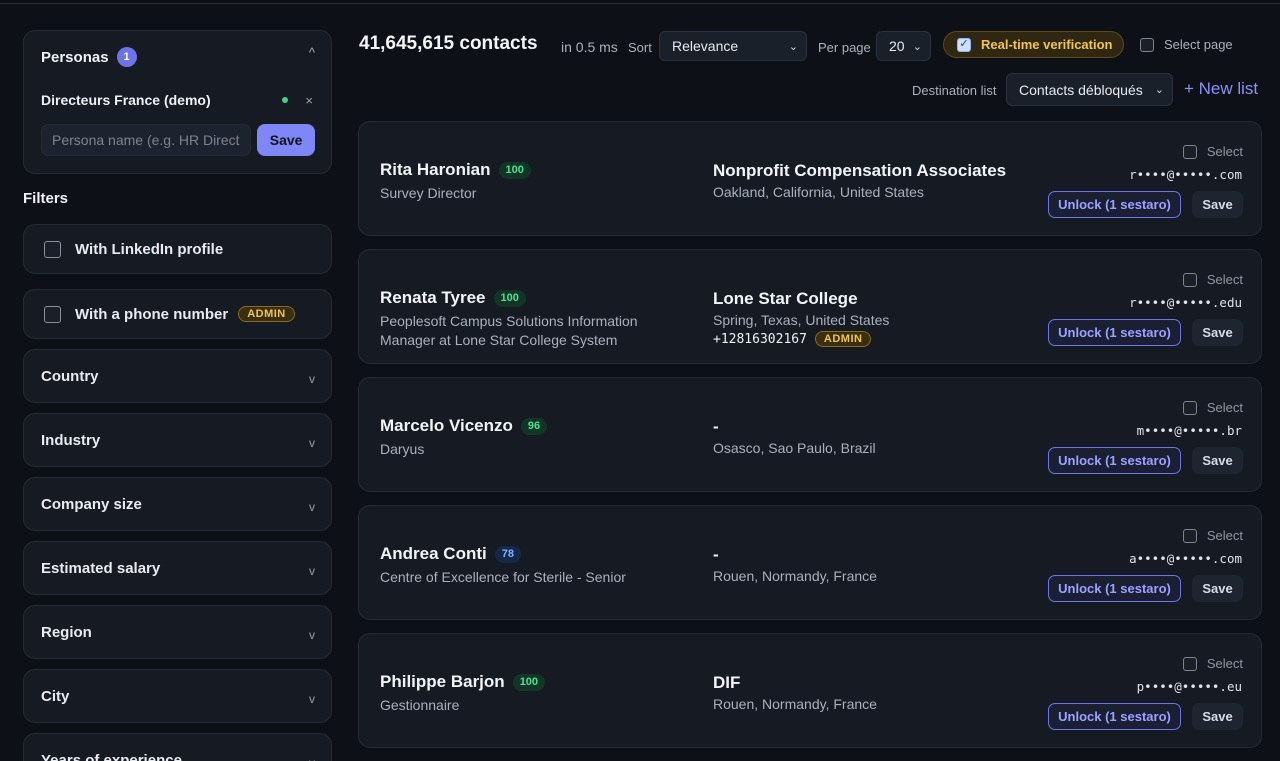 The image size is (1280, 761). Describe the element at coordinates (52, 314) in the screenshot. I see `phone-checkbox` at that location.